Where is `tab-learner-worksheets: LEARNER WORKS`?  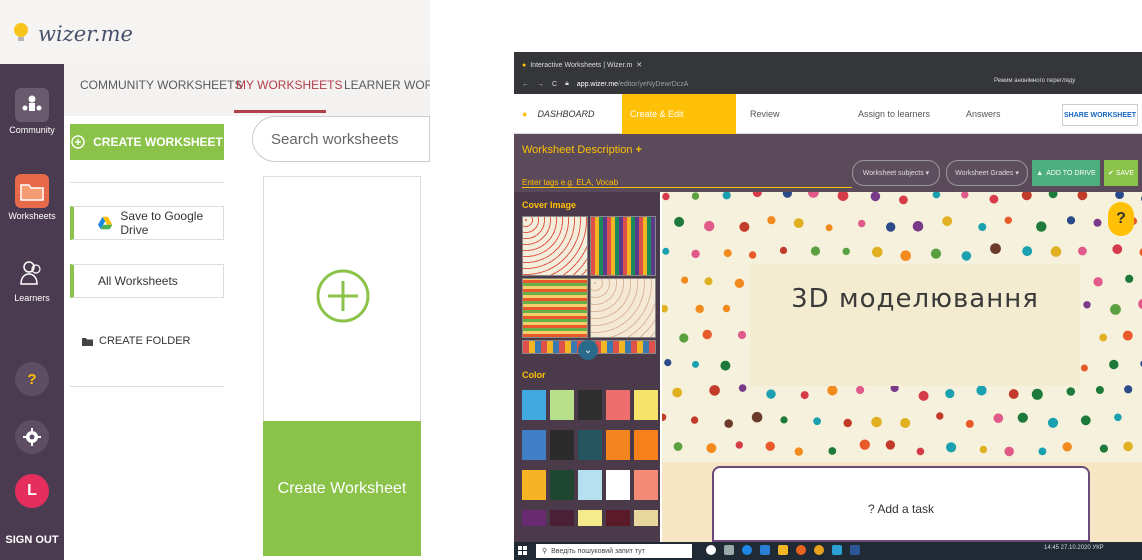 tab-learner-worksheets: LEARNER WORKS is located at coordinates (387, 85).